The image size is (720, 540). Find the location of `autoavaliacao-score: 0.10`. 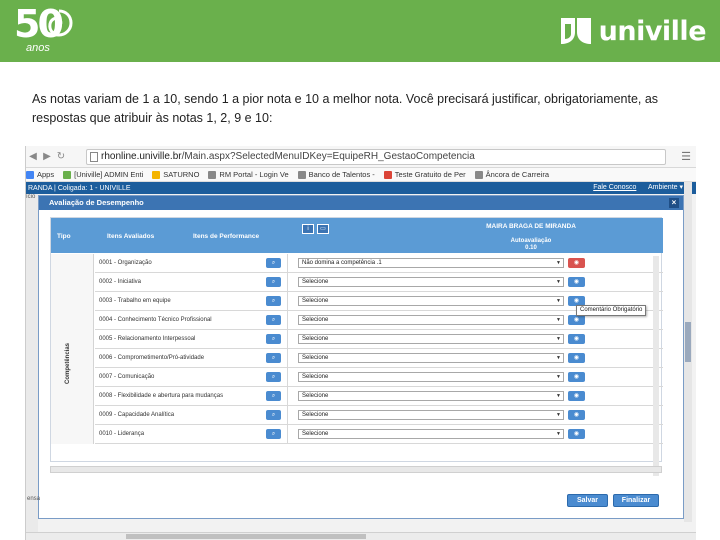

autoavaliacao-score: 0.10 is located at coordinates (531, 248).